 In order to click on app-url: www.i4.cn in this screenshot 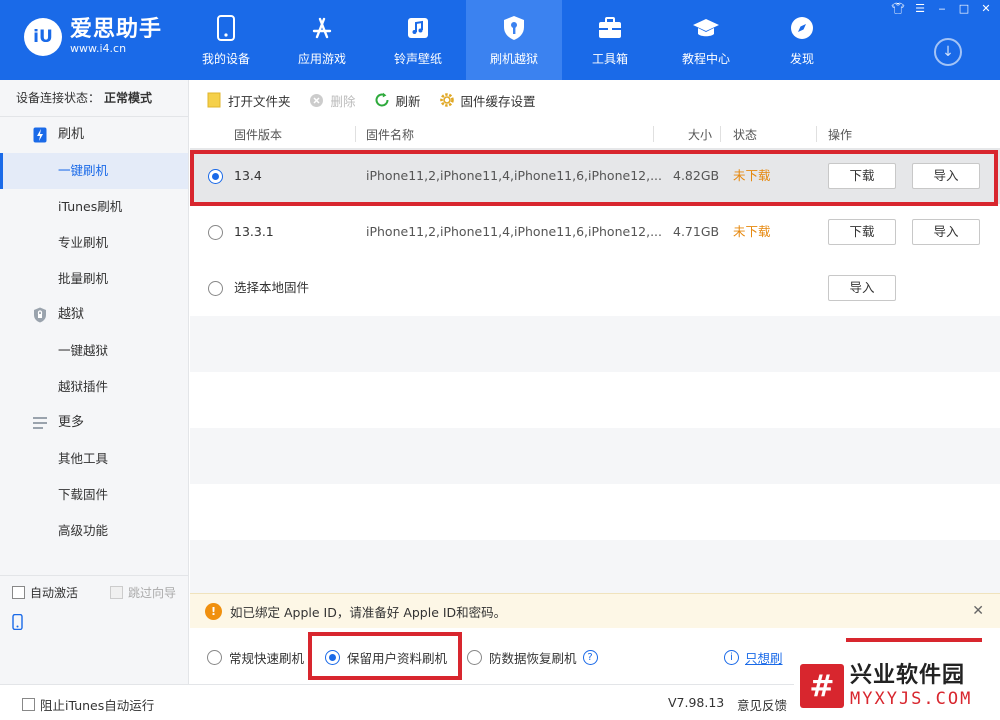, I will do `click(98, 48)`.